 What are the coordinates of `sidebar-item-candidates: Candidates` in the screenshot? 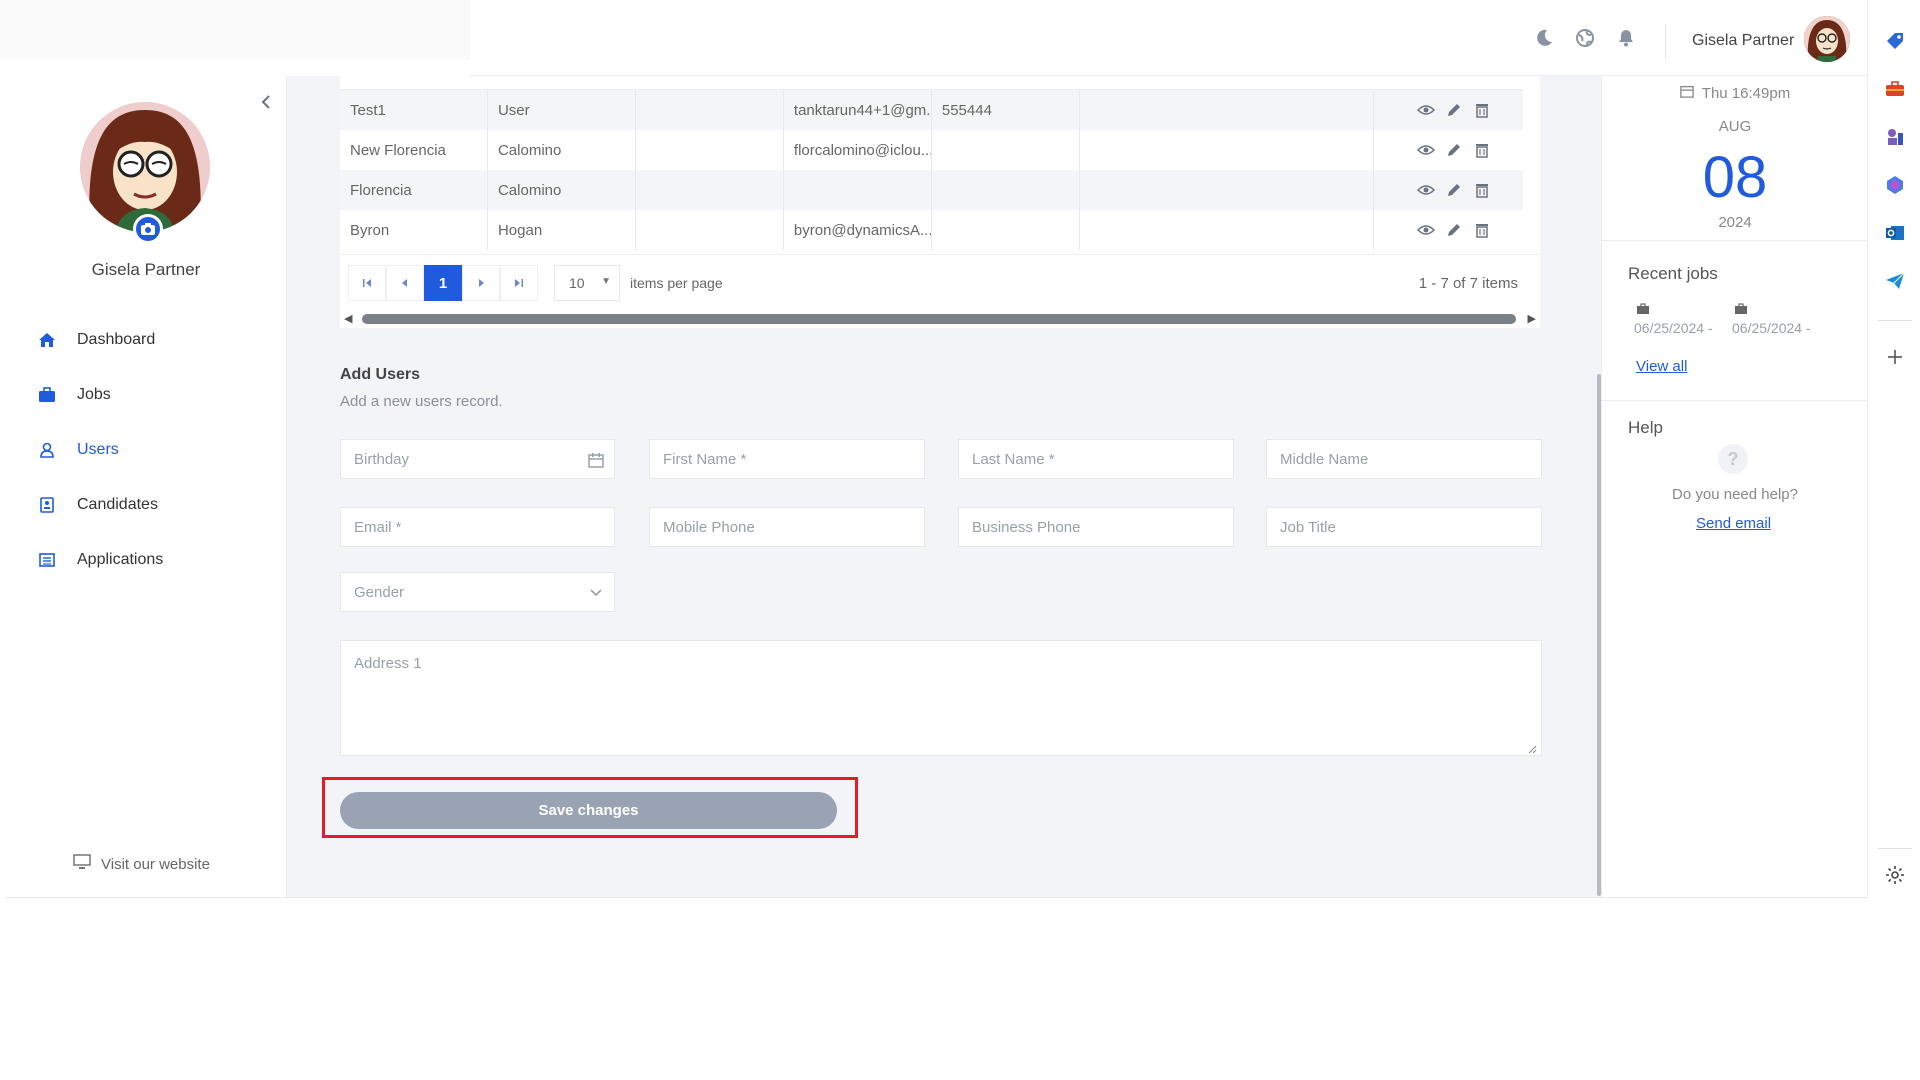 It's located at (146, 504).